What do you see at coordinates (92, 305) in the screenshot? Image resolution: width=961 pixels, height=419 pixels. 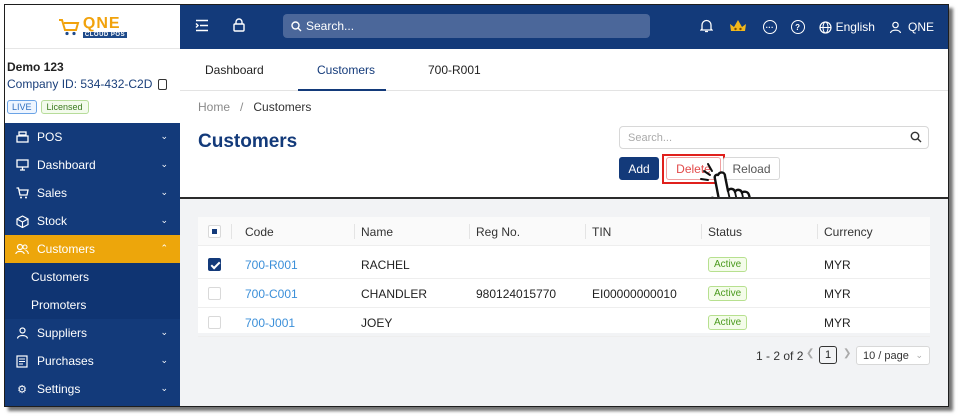 I see `sidebar-subitem-promoters: Promoters` at bounding box center [92, 305].